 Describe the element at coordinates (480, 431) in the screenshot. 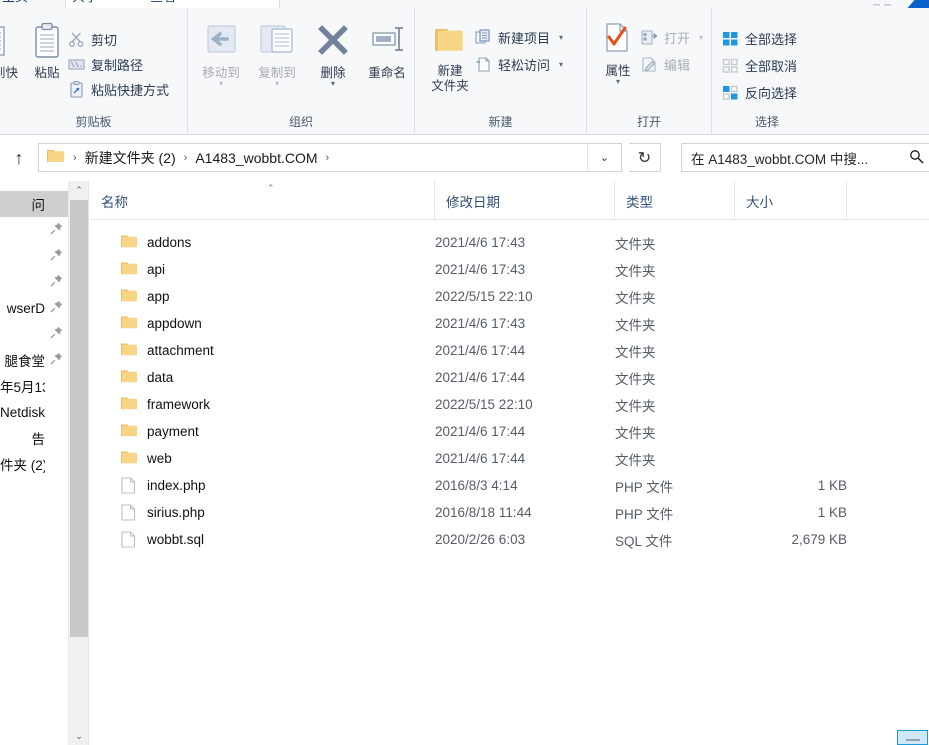

I see `file-date-label: 2021/4/6 17:44` at that location.